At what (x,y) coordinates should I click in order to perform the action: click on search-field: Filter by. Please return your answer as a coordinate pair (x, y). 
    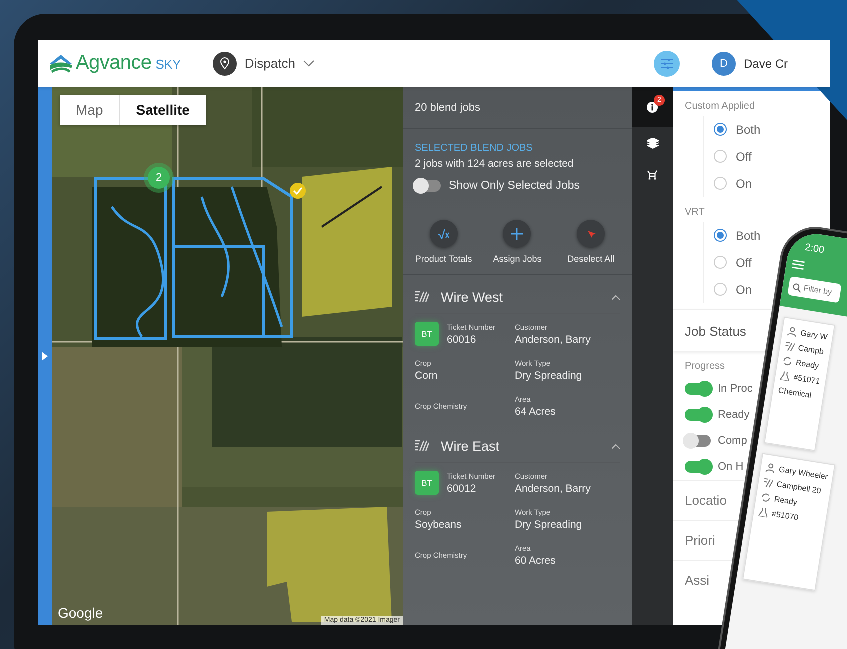
    Looking at the image, I should click on (815, 290).